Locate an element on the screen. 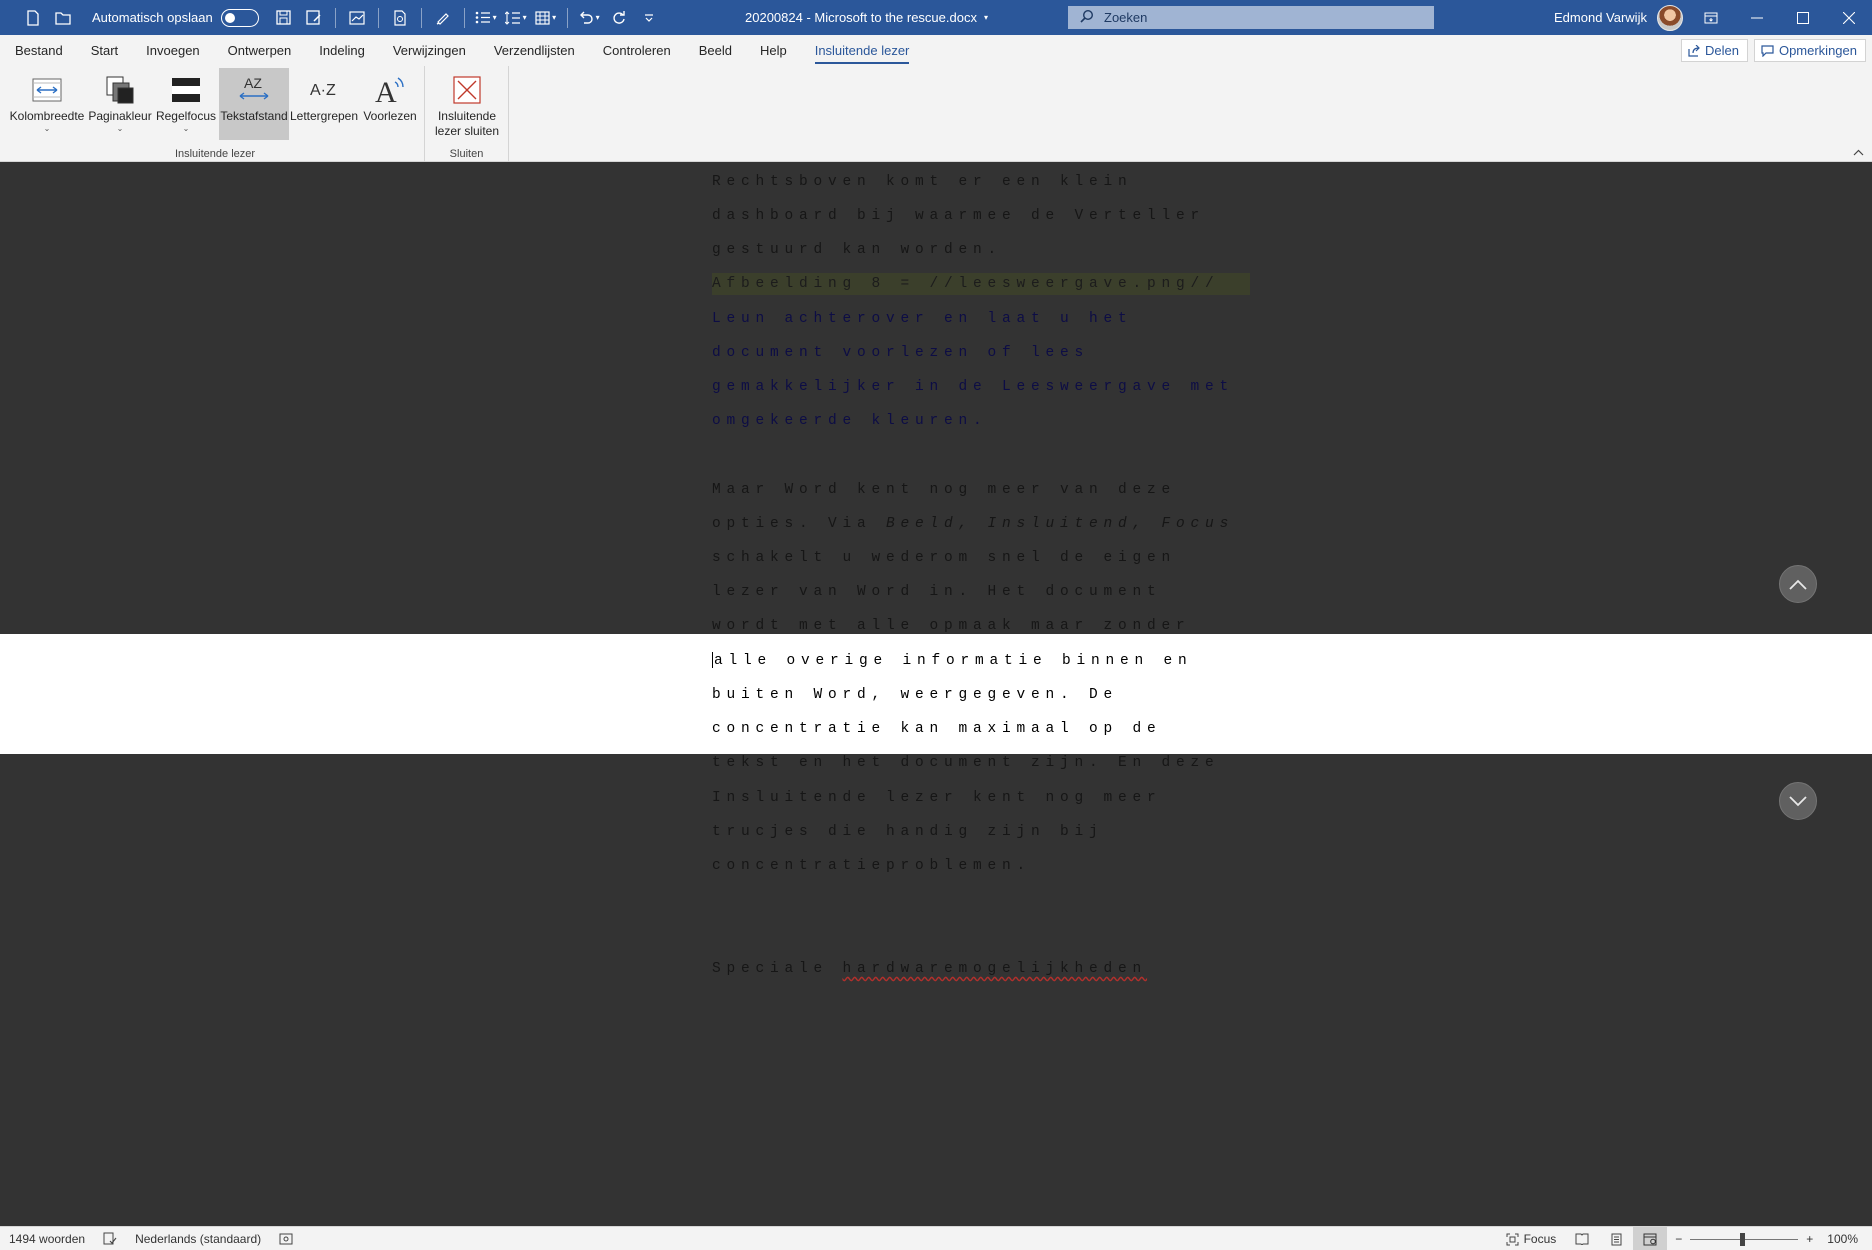  document-line-text: opties. Via is located at coordinates (799, 524).